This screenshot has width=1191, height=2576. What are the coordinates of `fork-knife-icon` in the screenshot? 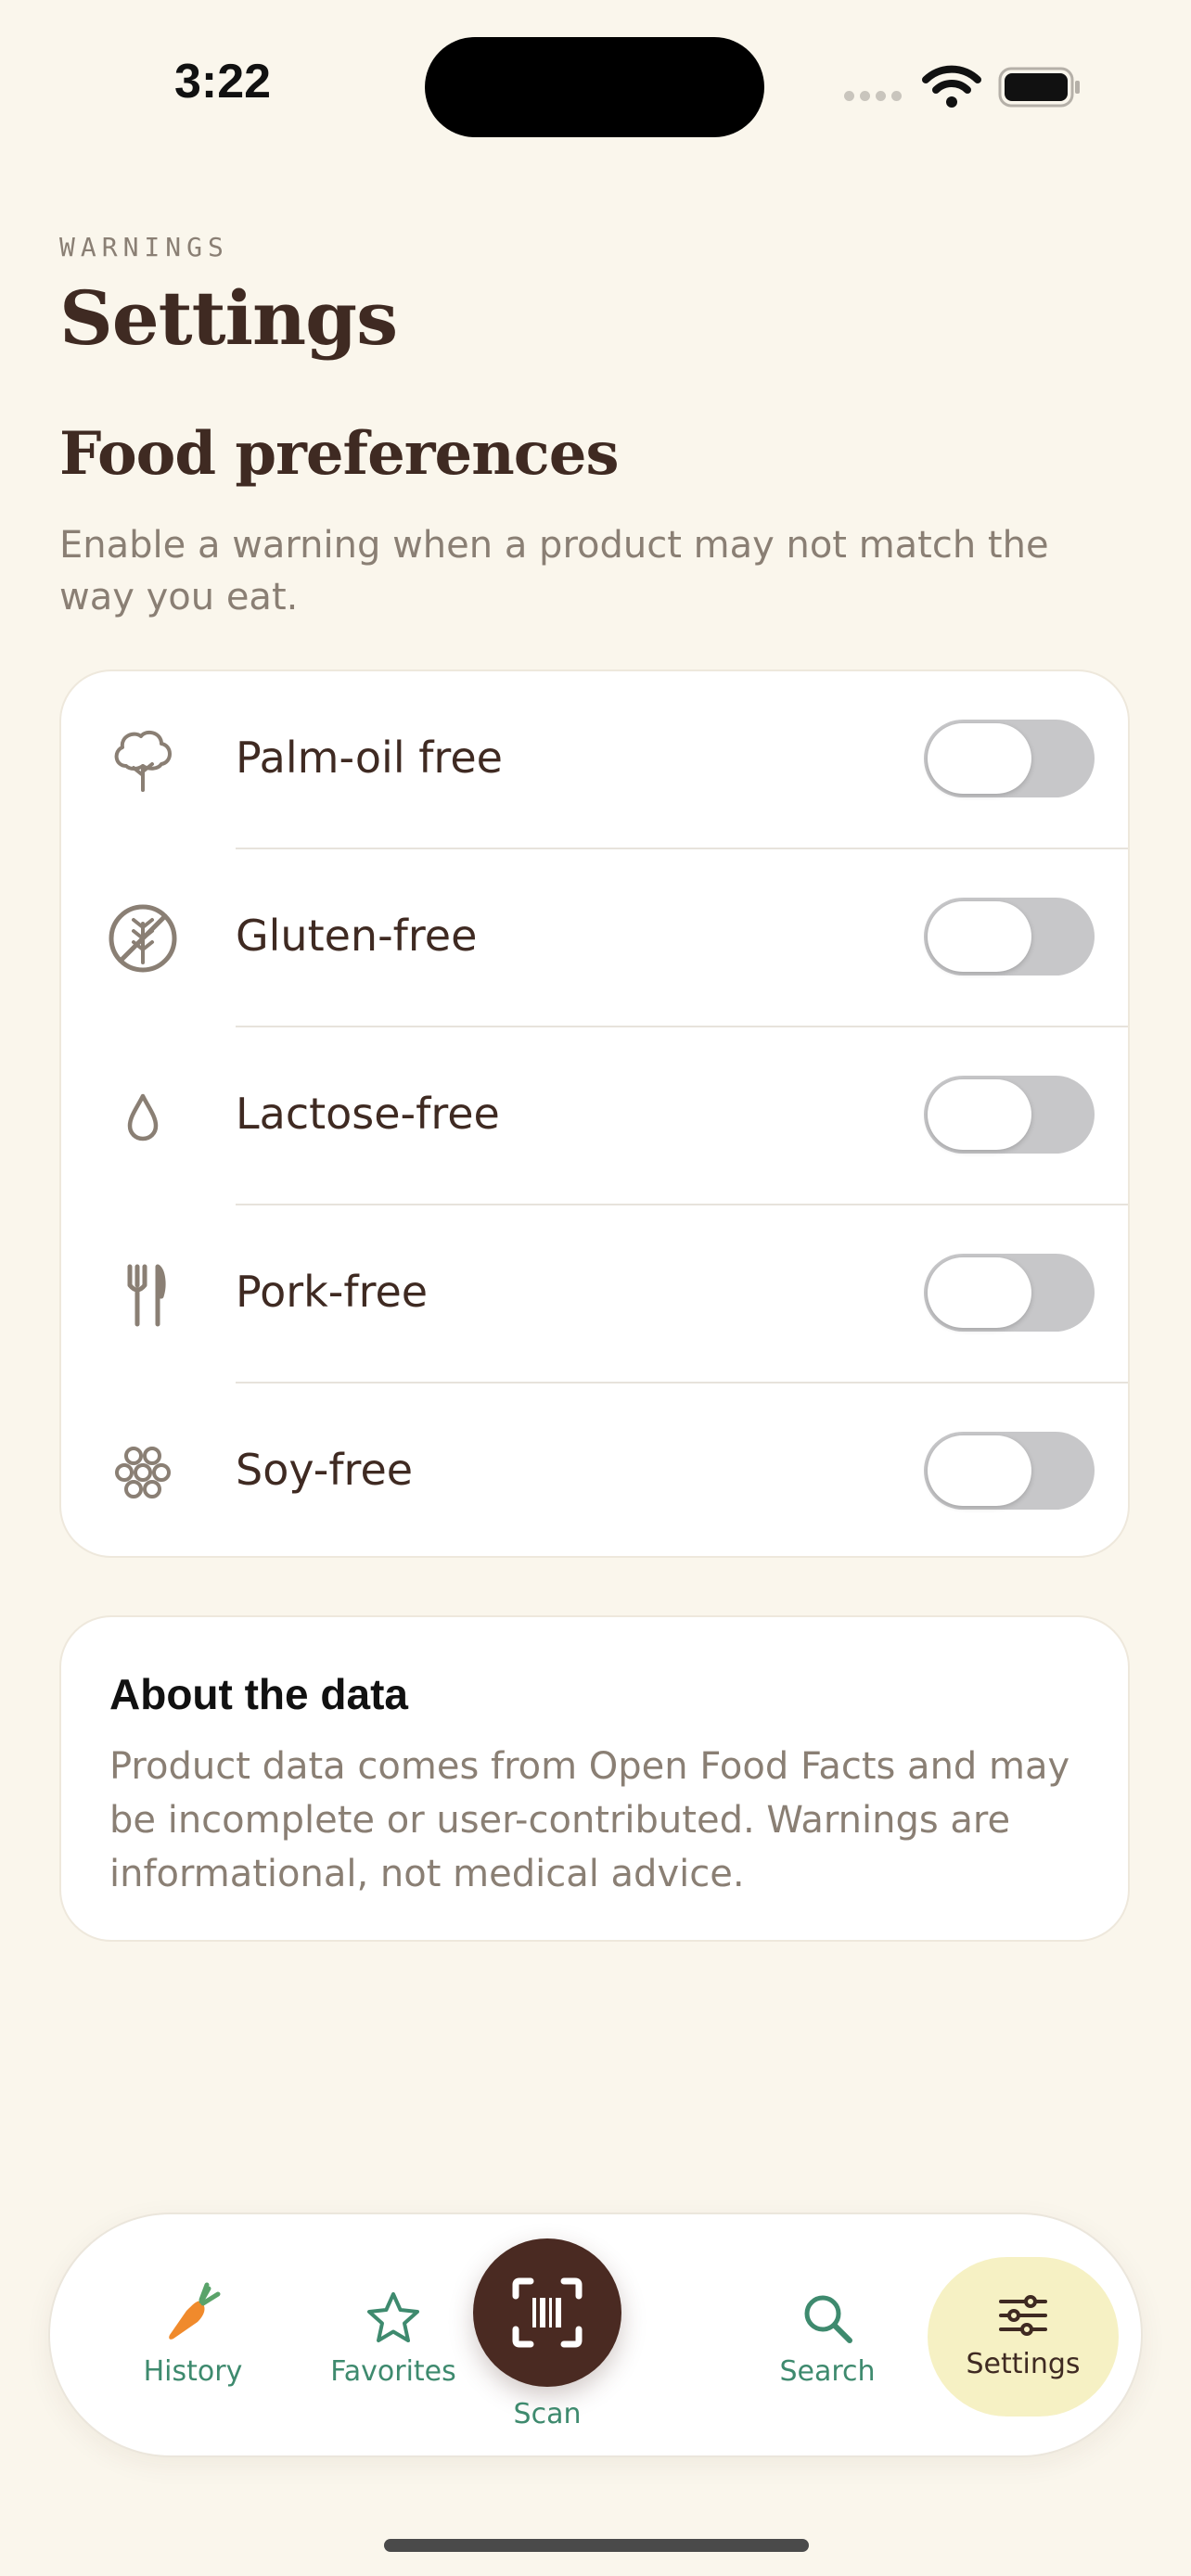 It's located at (146, 1296).